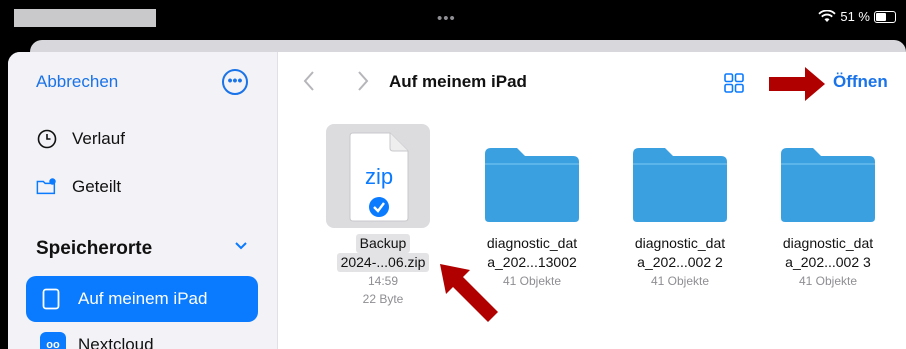 The height and width of the screenshot is (349, 906). I want to click on clock-icon, so click(47, 139).